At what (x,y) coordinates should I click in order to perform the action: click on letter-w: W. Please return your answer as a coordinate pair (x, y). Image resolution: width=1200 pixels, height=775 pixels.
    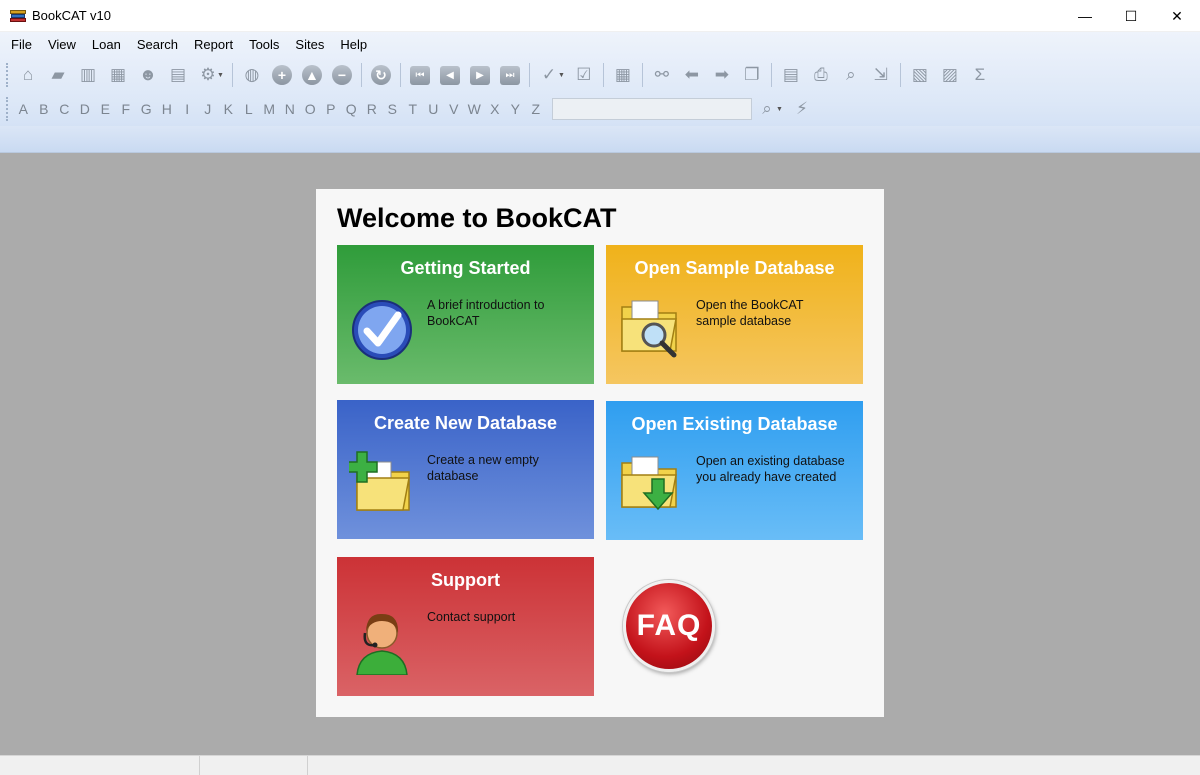
    Looking at the image, I should click on (474, 109).